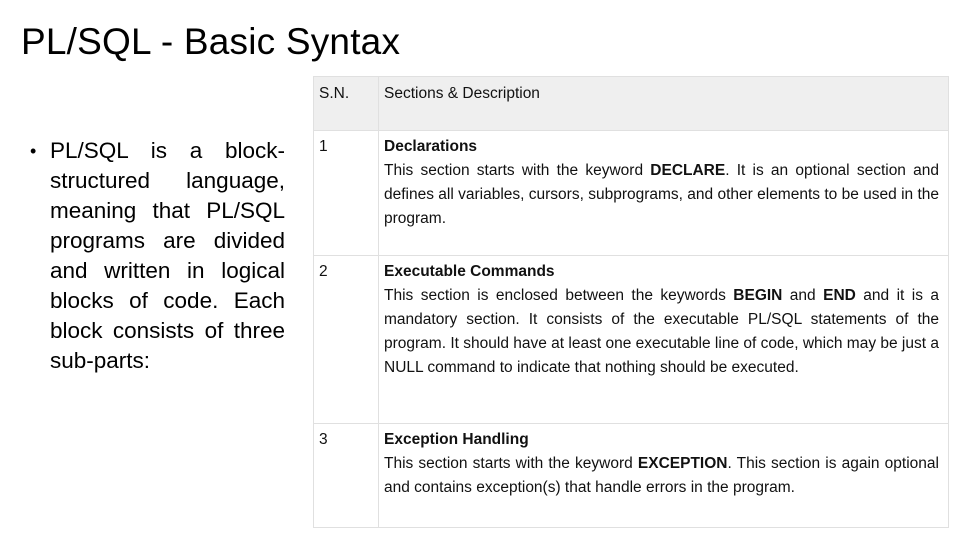  Describe the element at coordinates (469, 271) in the screenshot. I see `section-title: Executable Commands` at that location.